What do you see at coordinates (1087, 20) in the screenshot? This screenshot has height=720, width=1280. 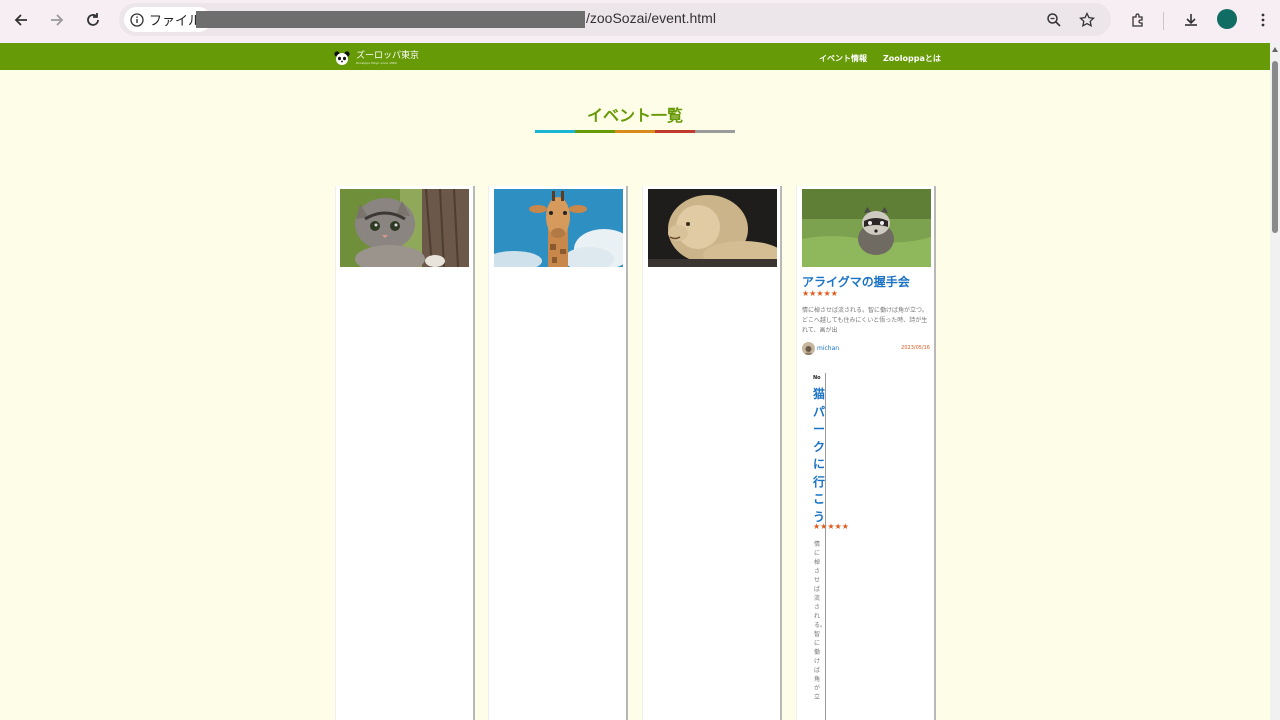 I see `bookmark-star-icon` at bounding box center [1087, 20].